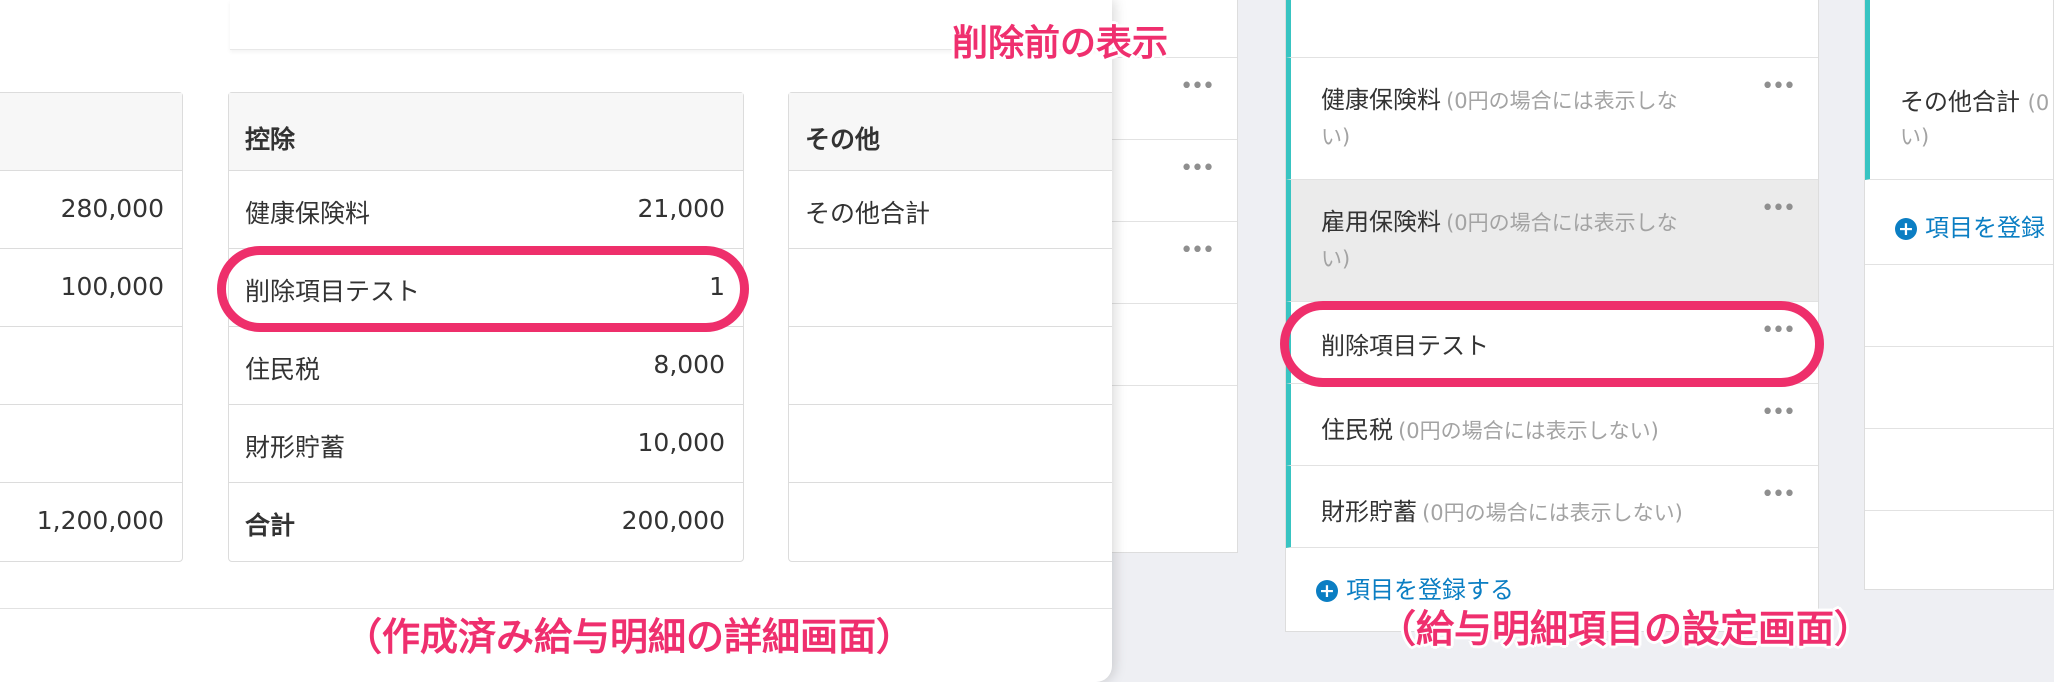  Describe the element at coordinates (950, 210) in the screenshot. I see `table-row: その他合計` at that location.